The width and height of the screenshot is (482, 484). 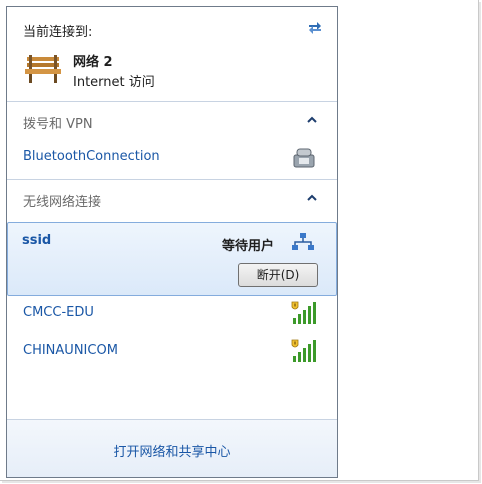 I want to click on selected-network-row: ssid 等待用户 断开(D), so click(x=172, y=259).